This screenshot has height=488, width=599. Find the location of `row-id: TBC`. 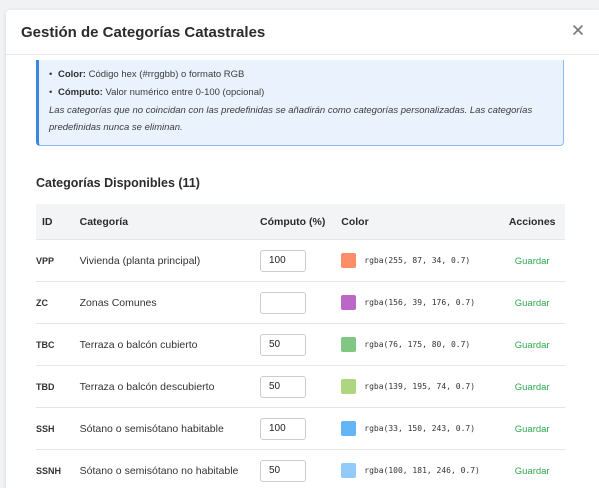

row-id: TBC is located at coordinates (58, 344).